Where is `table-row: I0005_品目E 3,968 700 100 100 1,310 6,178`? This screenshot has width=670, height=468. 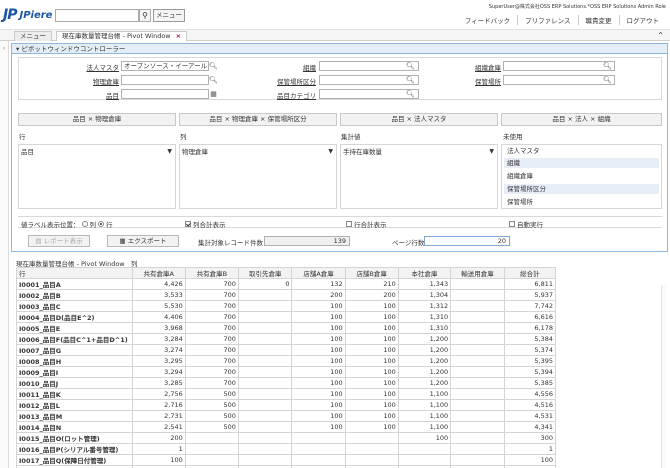 table-row: I0005_品目E 3,968 700 100 100 1,310 6,178 is located at coordinates (286, 328).